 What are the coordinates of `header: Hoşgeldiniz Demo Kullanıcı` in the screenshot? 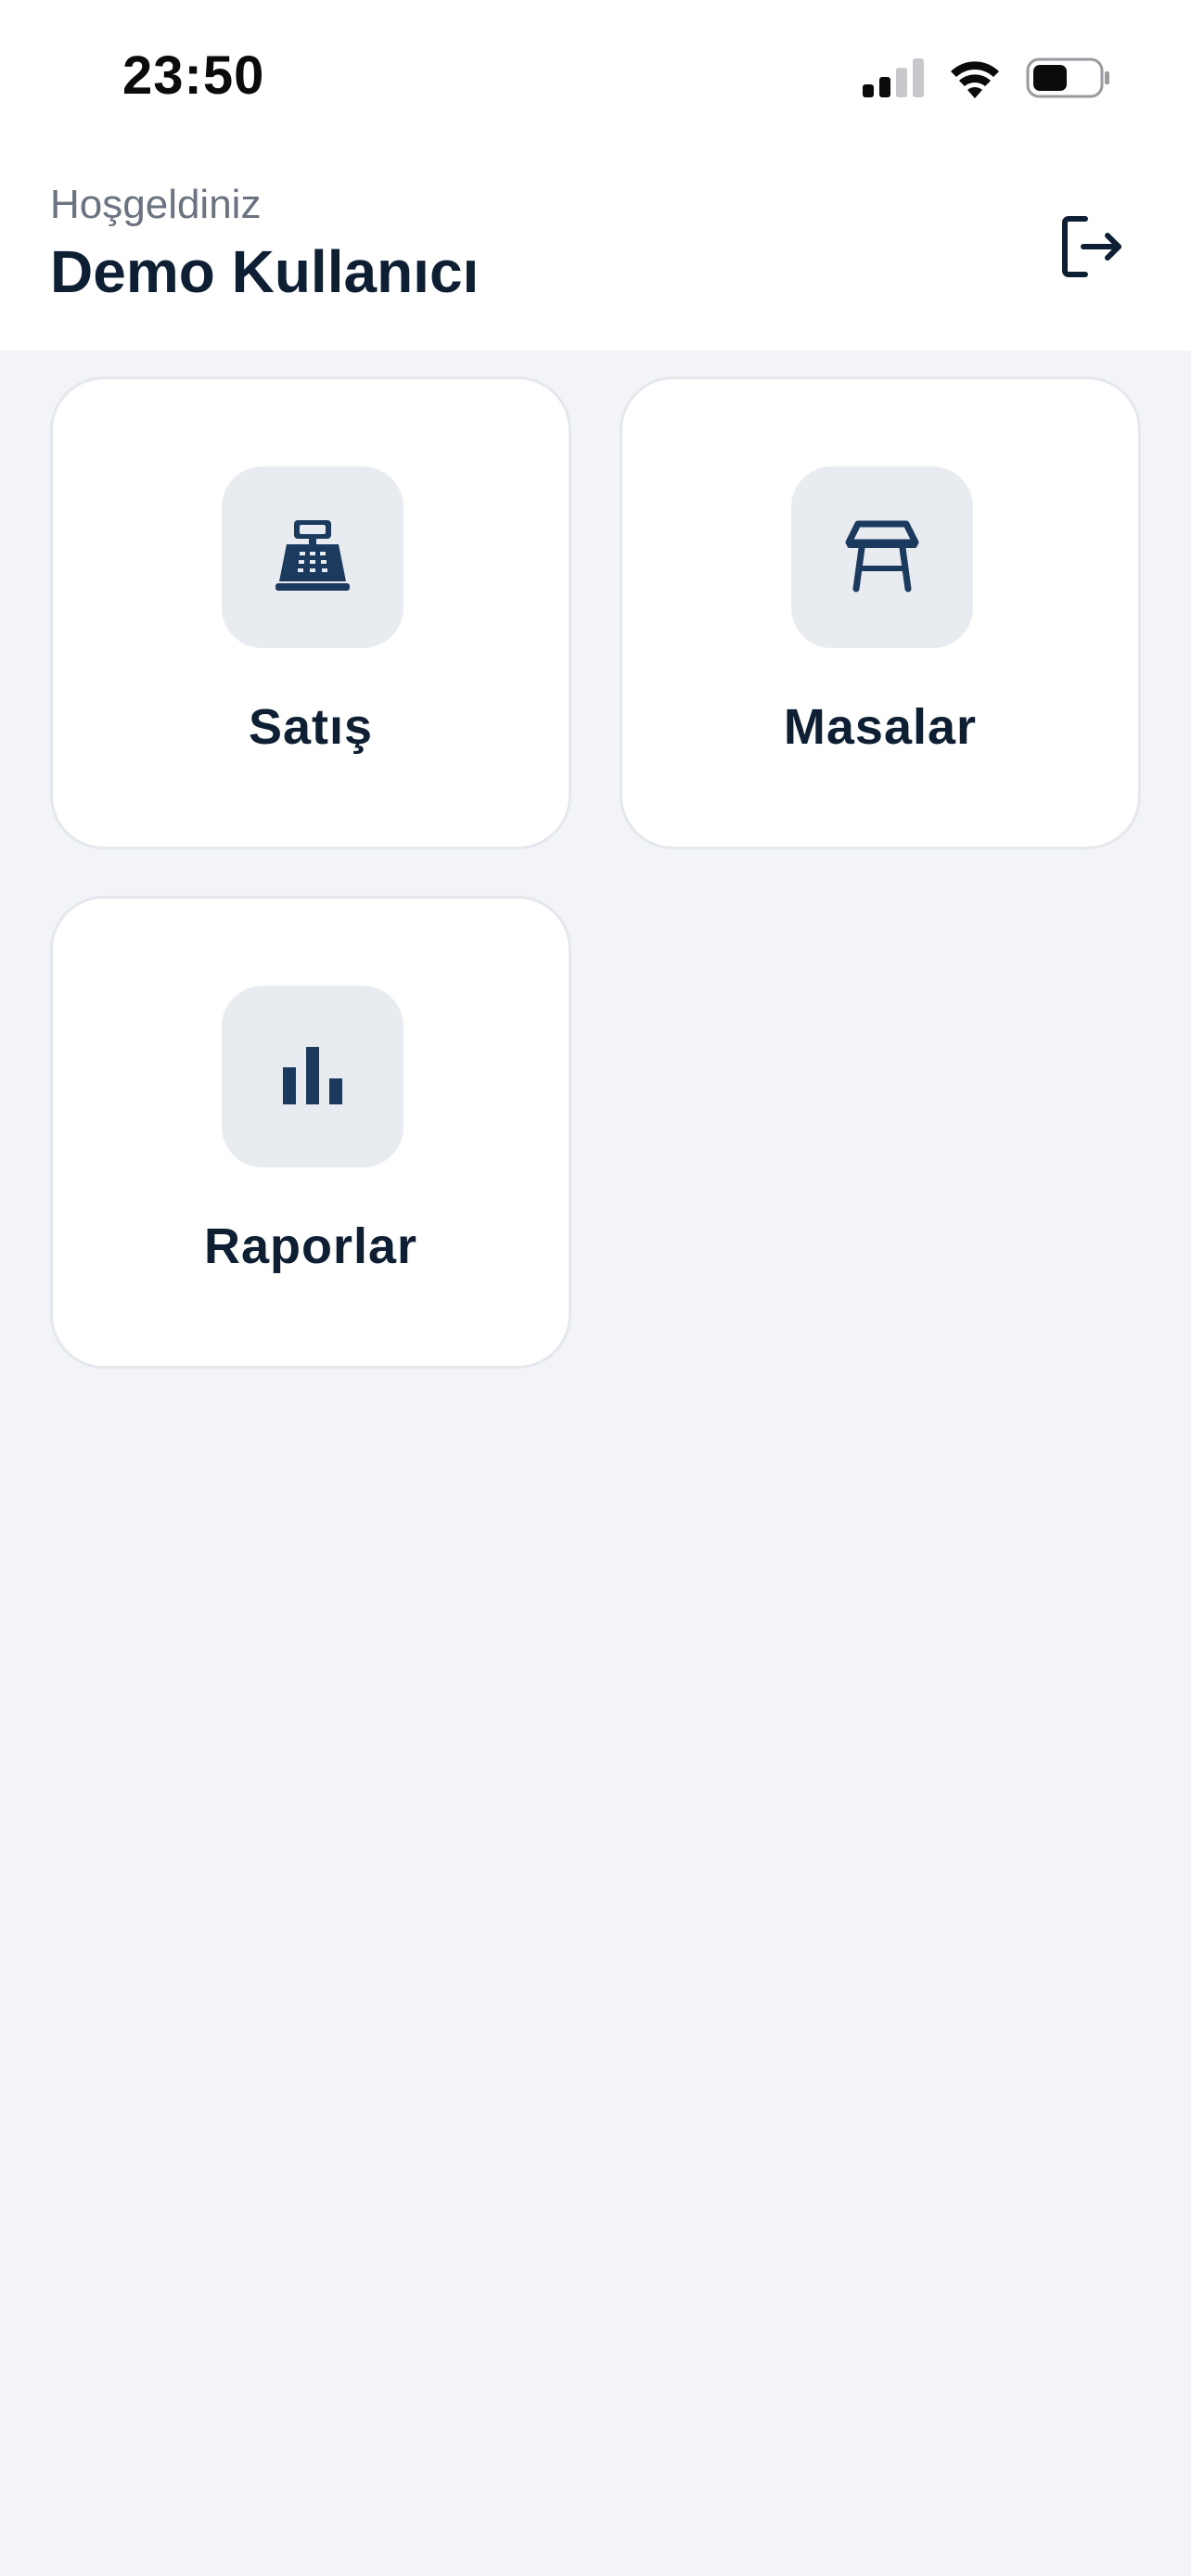 It's located at (595, 254).